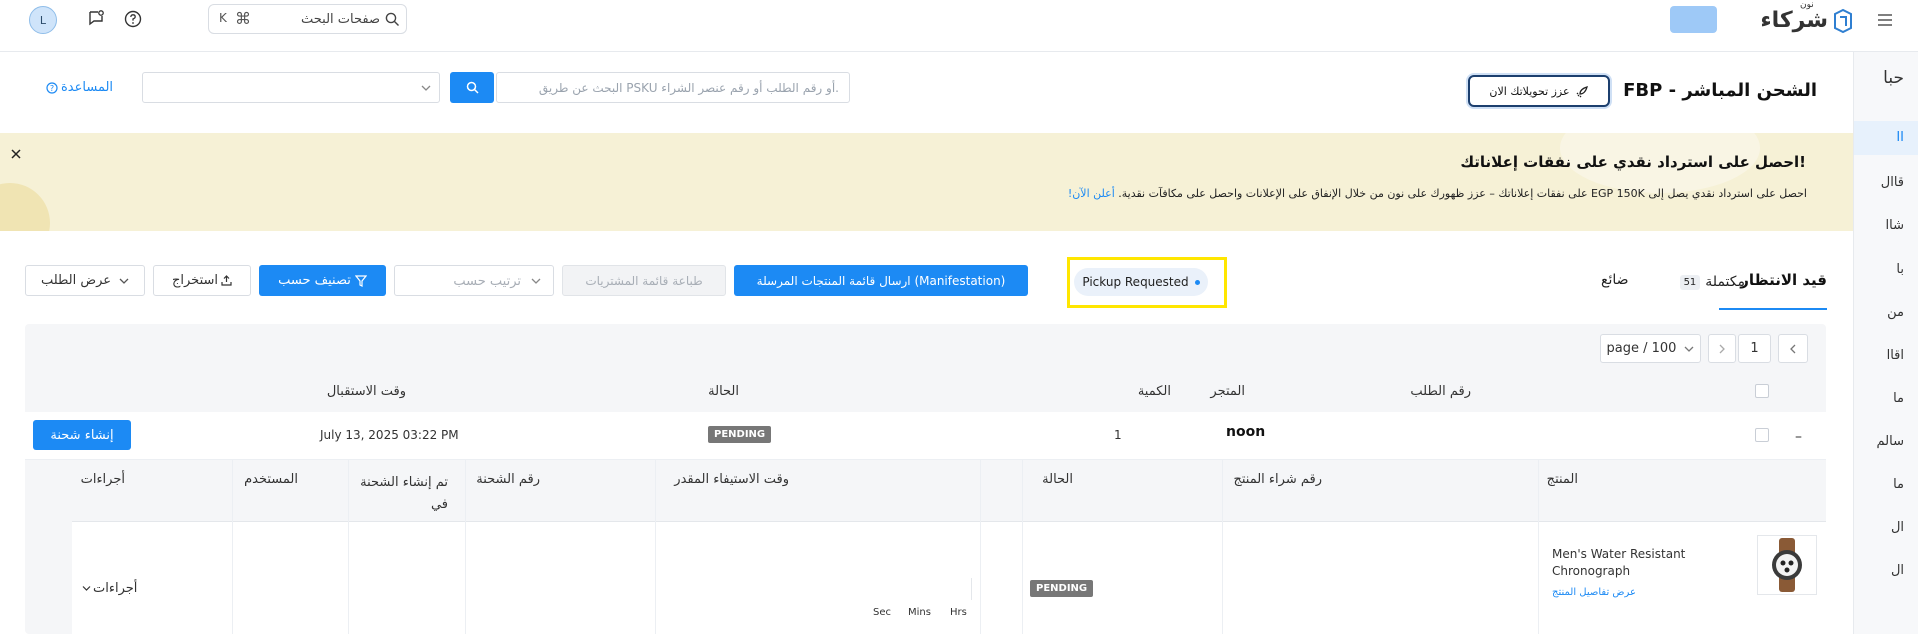 Image resolution: width=1918 pixels, height=634 pixels. What do you see at coordinates (1722, 348) in the screenshot?
I see `next-page-button` at bounding box center [1722, 348].